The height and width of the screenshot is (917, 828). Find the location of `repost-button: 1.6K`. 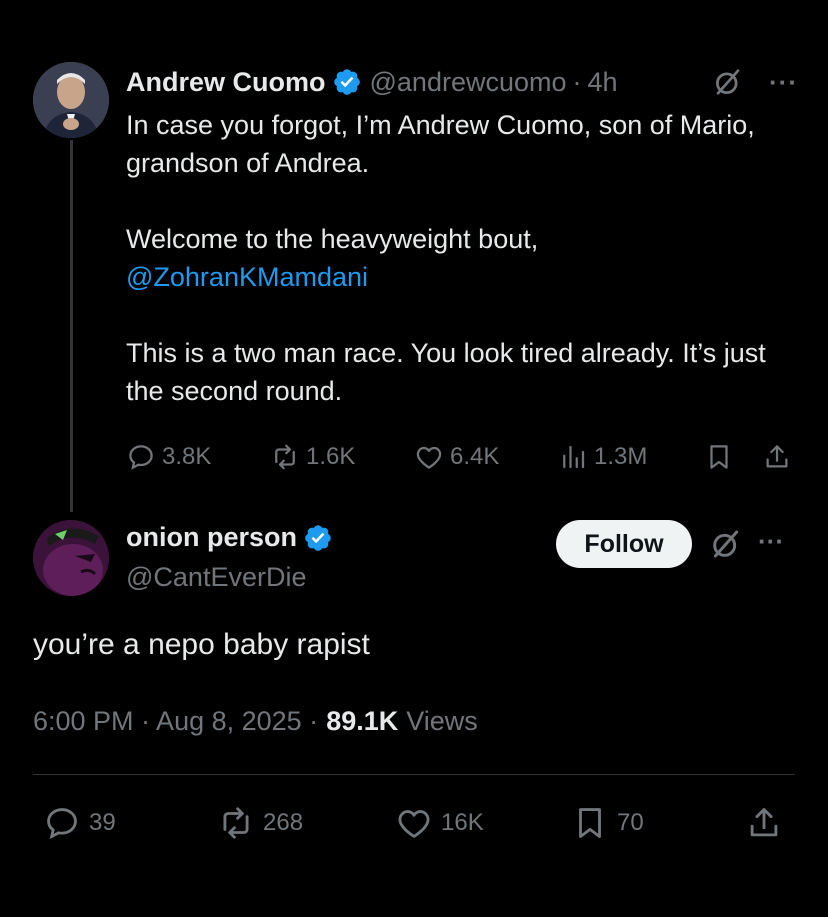

repost-button: 1.6K is located at coordinates (312, 457).